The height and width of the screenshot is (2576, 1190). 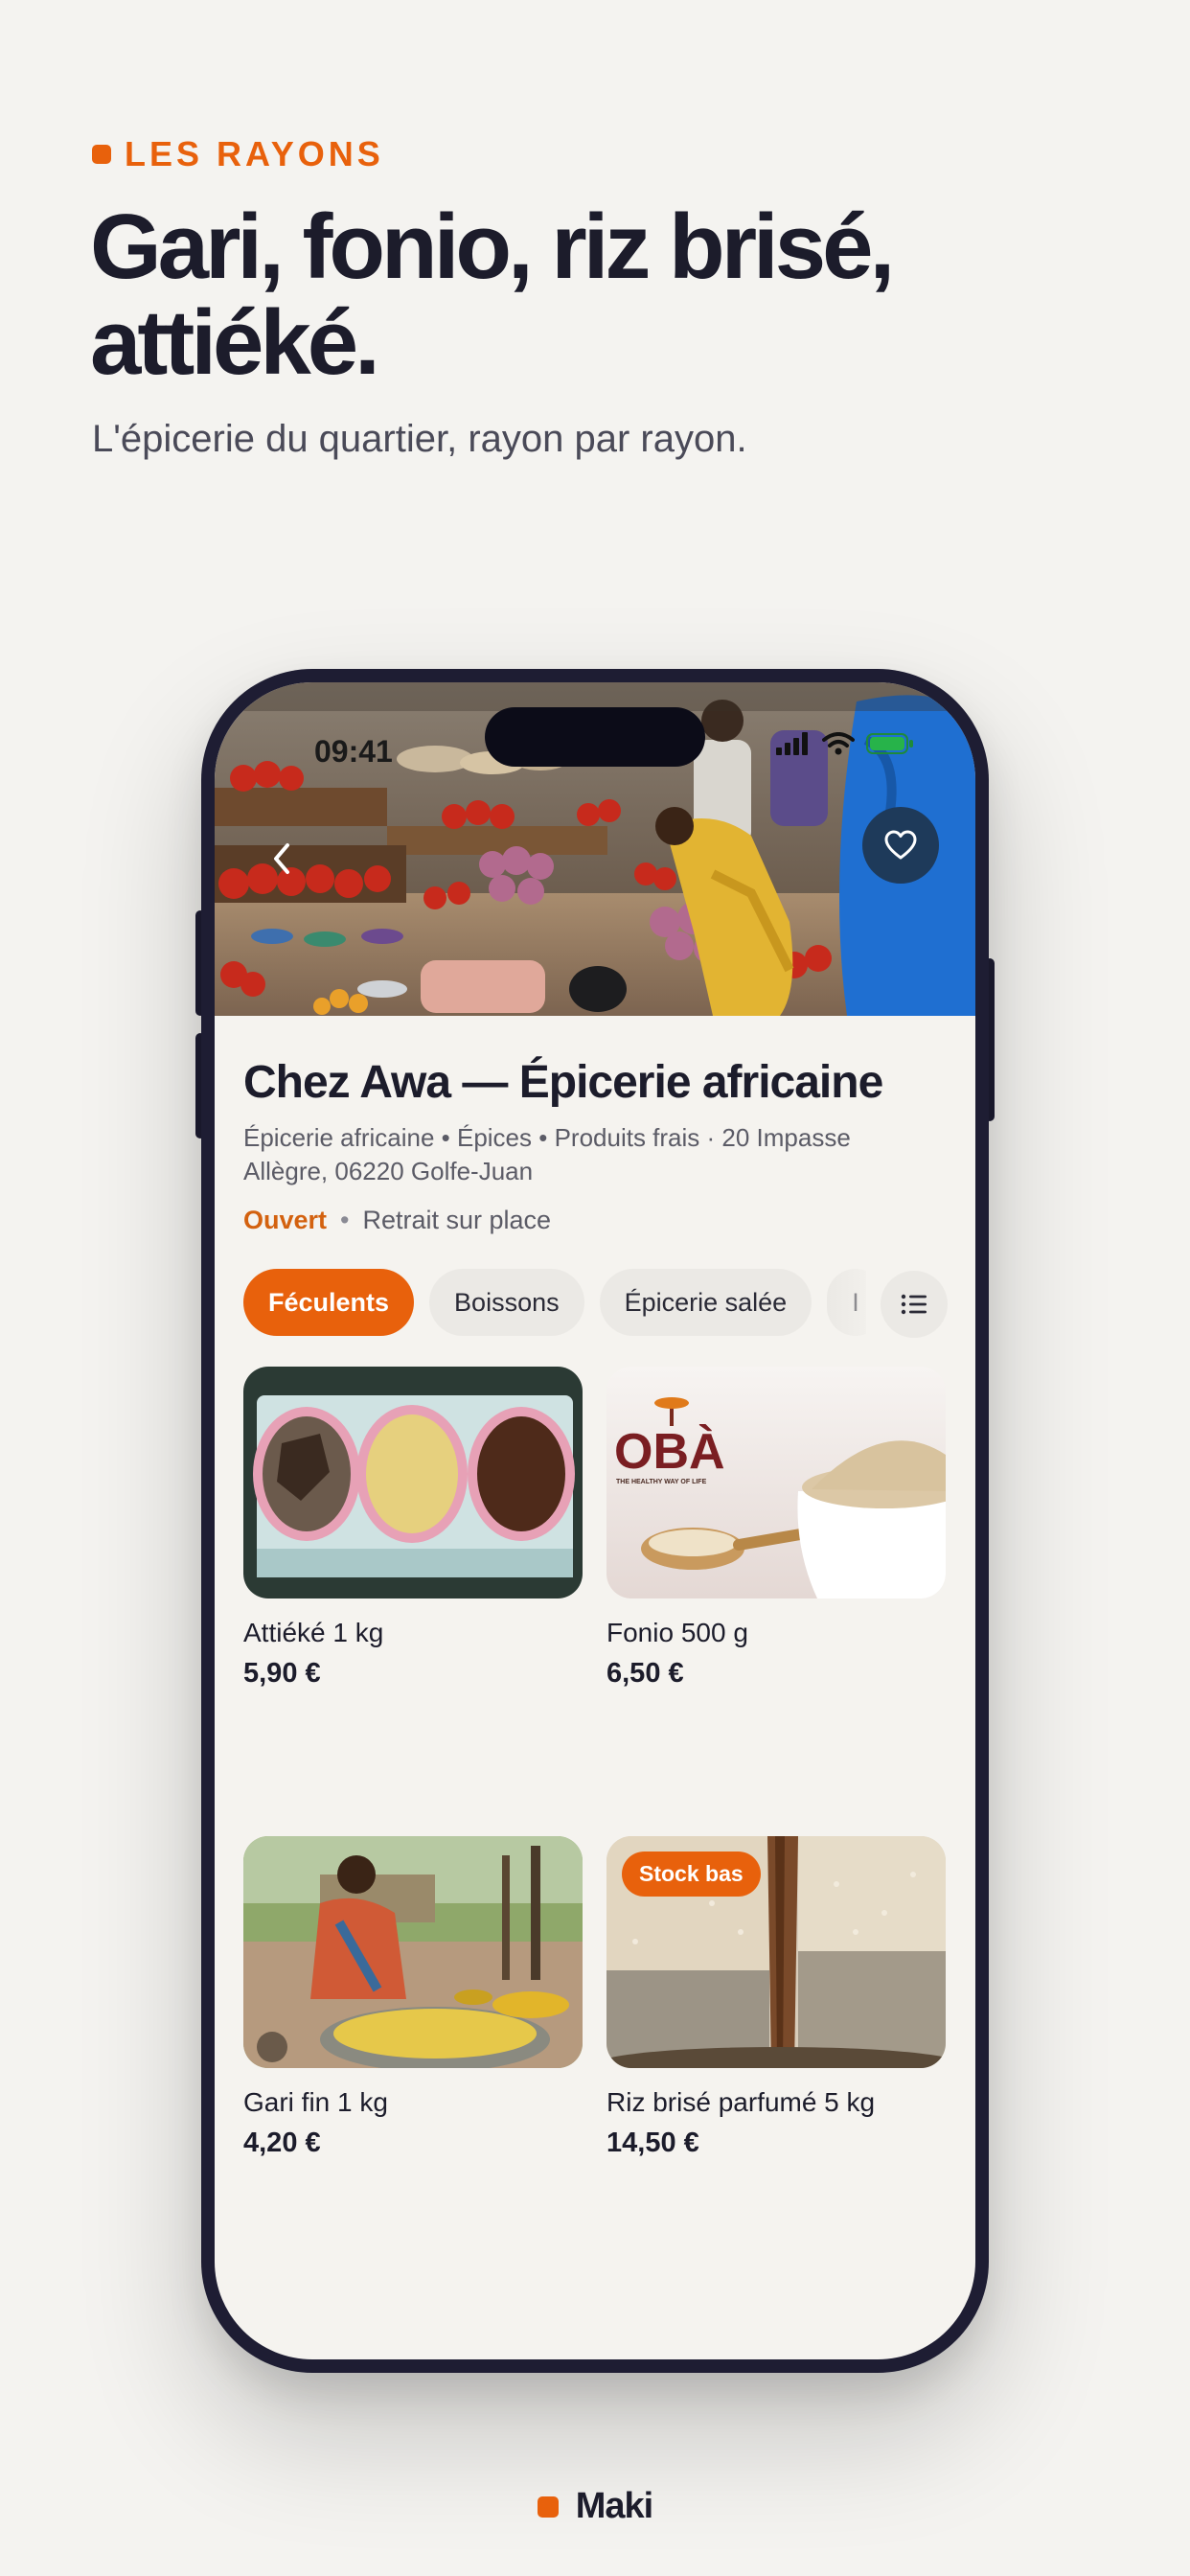 What do you see at coordinates (101, 154) in the screenshot?
I see `eyebrow-square-icon` at bounding box center [101, 154].